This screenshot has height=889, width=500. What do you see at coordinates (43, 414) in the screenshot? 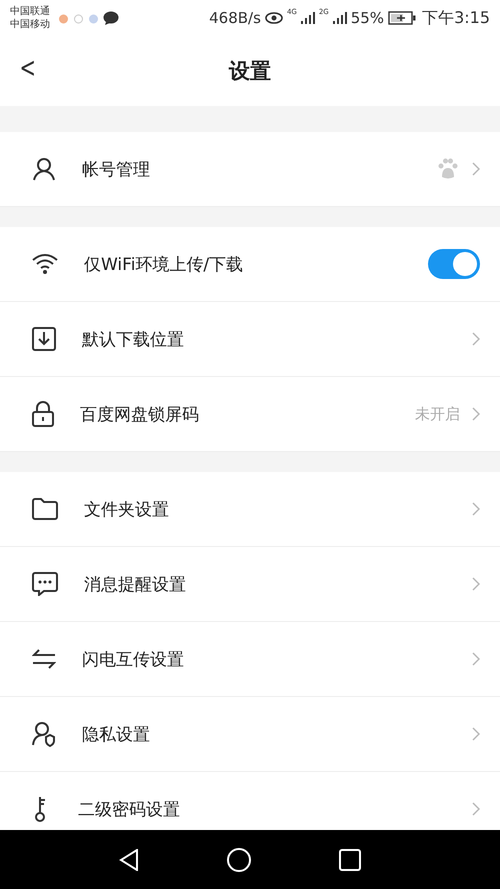
I see `lock-icon` at bounding box center [43, 414].